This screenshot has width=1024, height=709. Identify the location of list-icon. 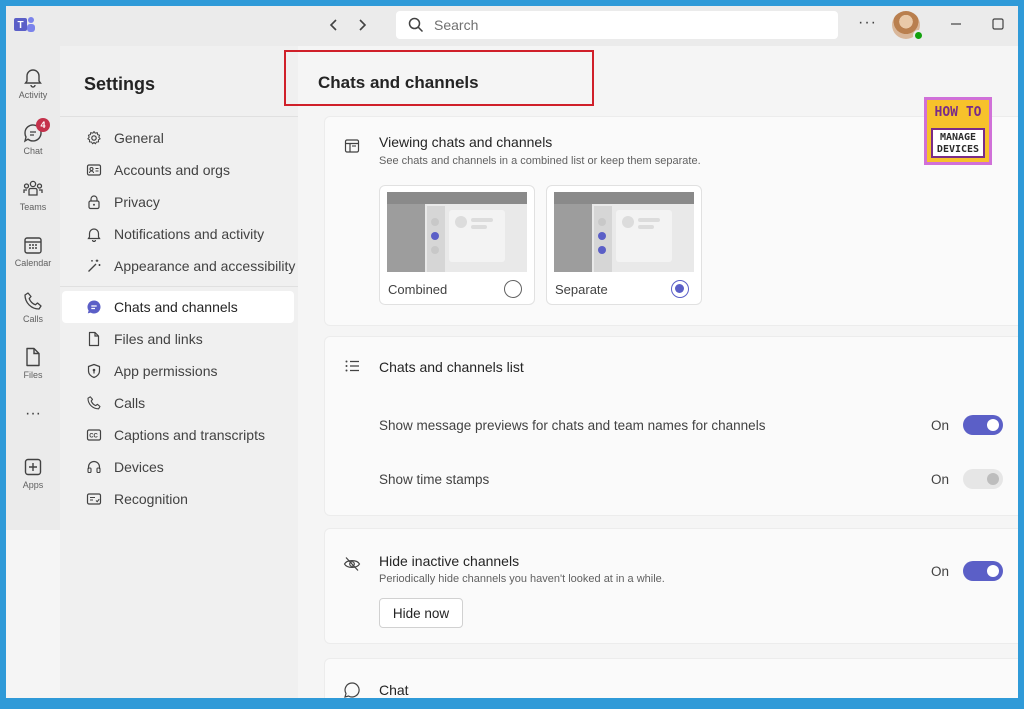
(352, 366).